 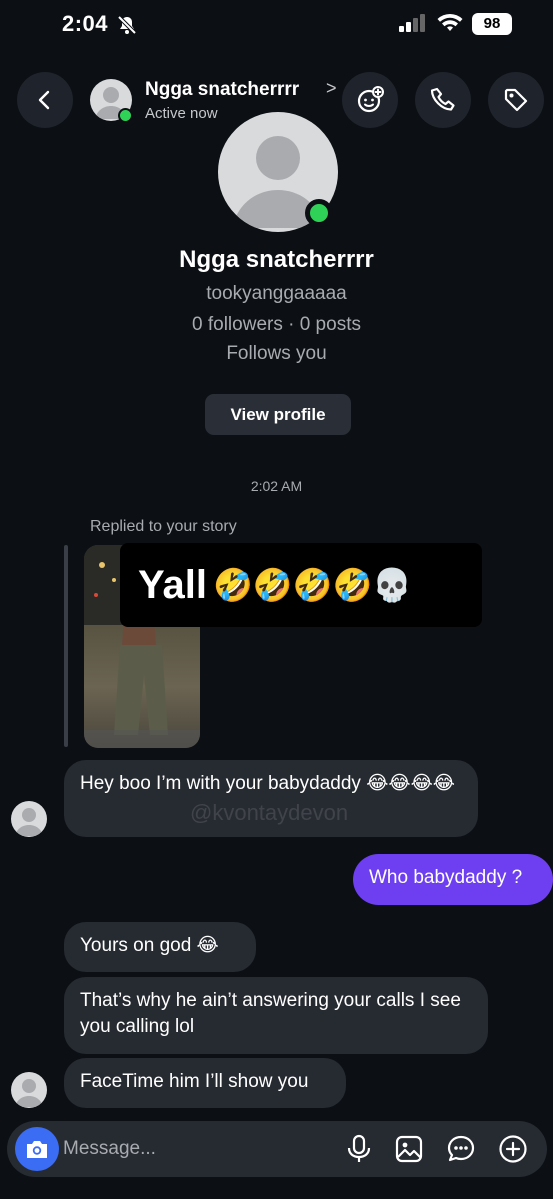 I want to click on camera-button, so click(x=37, y=1149).